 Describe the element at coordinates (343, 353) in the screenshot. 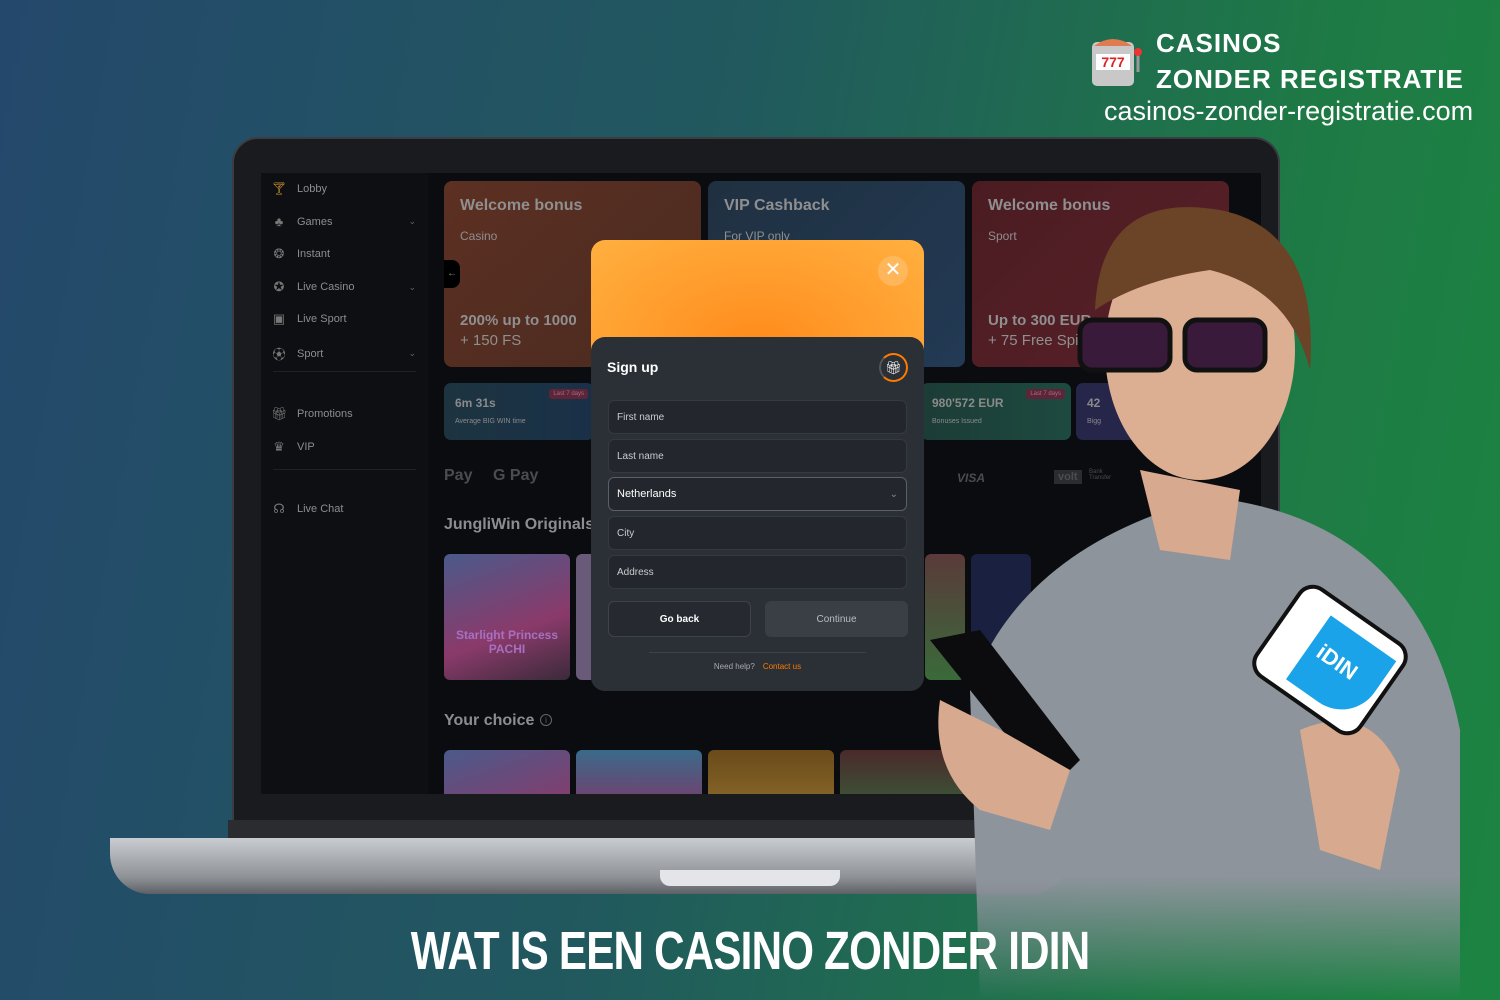

I see `sidebar-item-sport: ⚽︎ Sport ⌄` at that location.